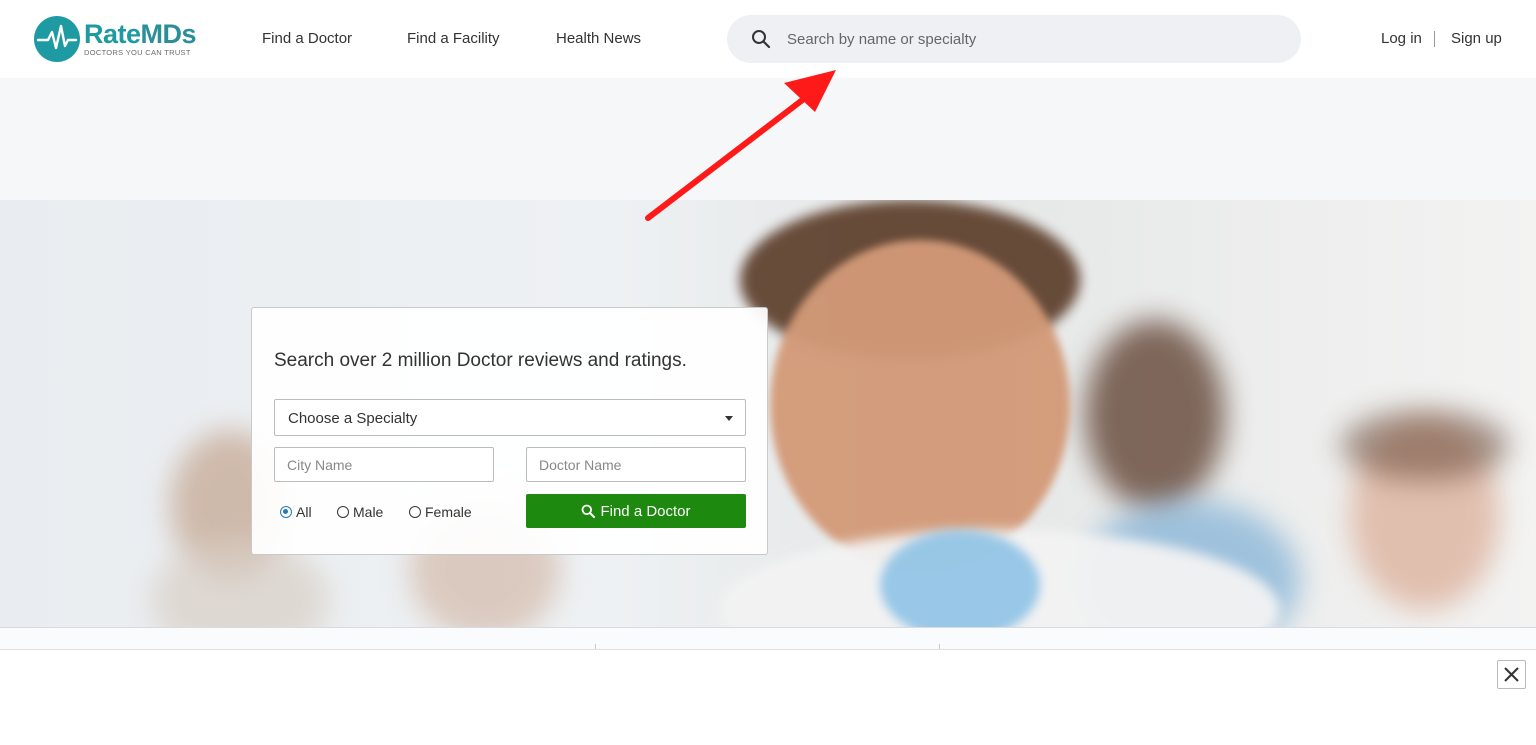  What do you see at coordinates (384, 464) in the screenshot?
I see `city-name-input` at bounding box center [384, 464].